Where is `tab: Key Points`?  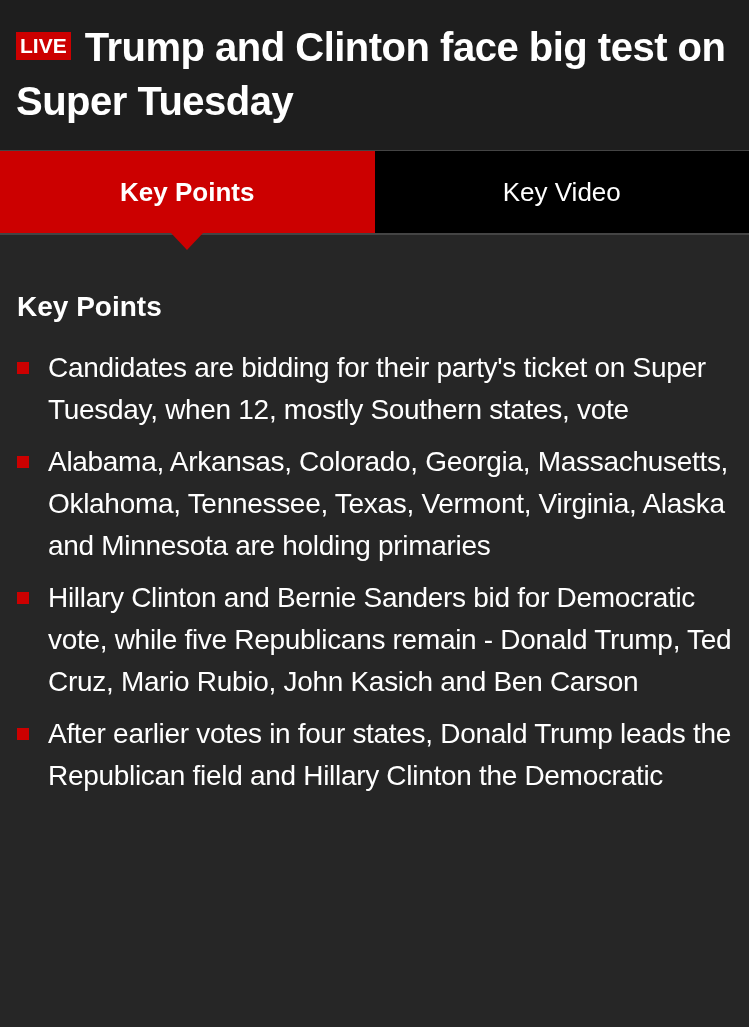 tab: Key Points is located at coordinates (187, 192).